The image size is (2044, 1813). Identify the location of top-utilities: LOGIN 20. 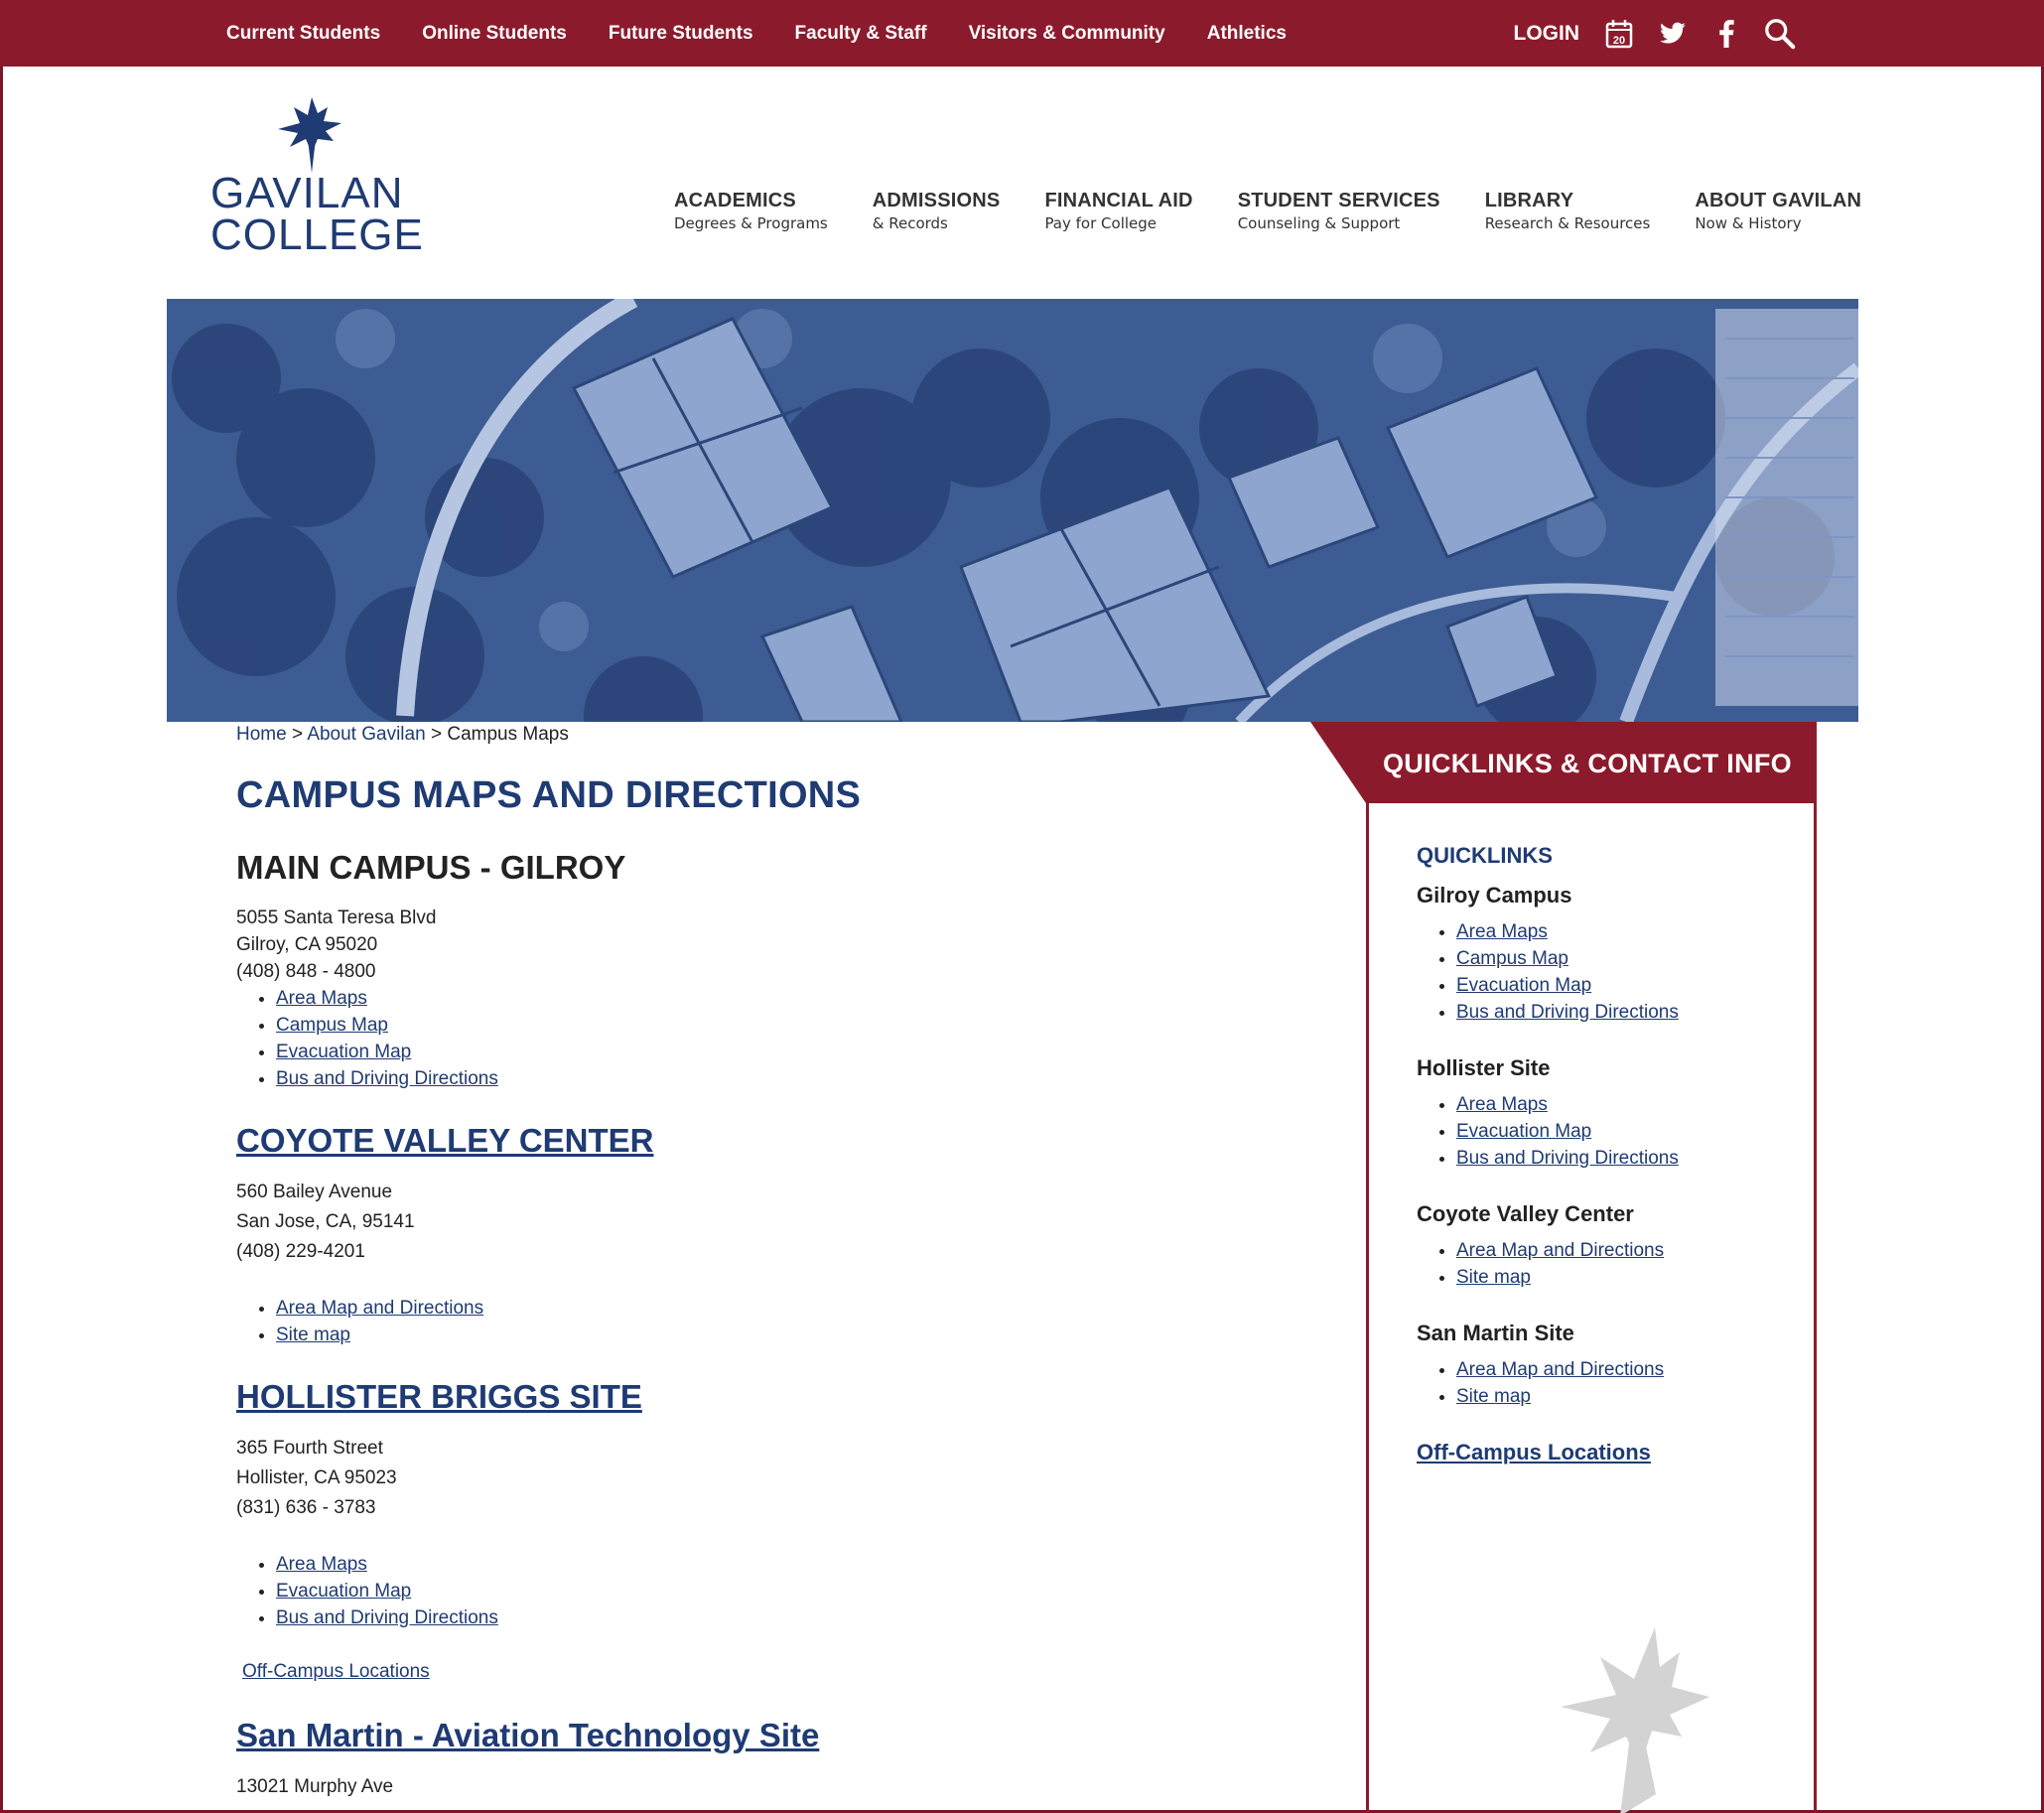
(1656, 33).